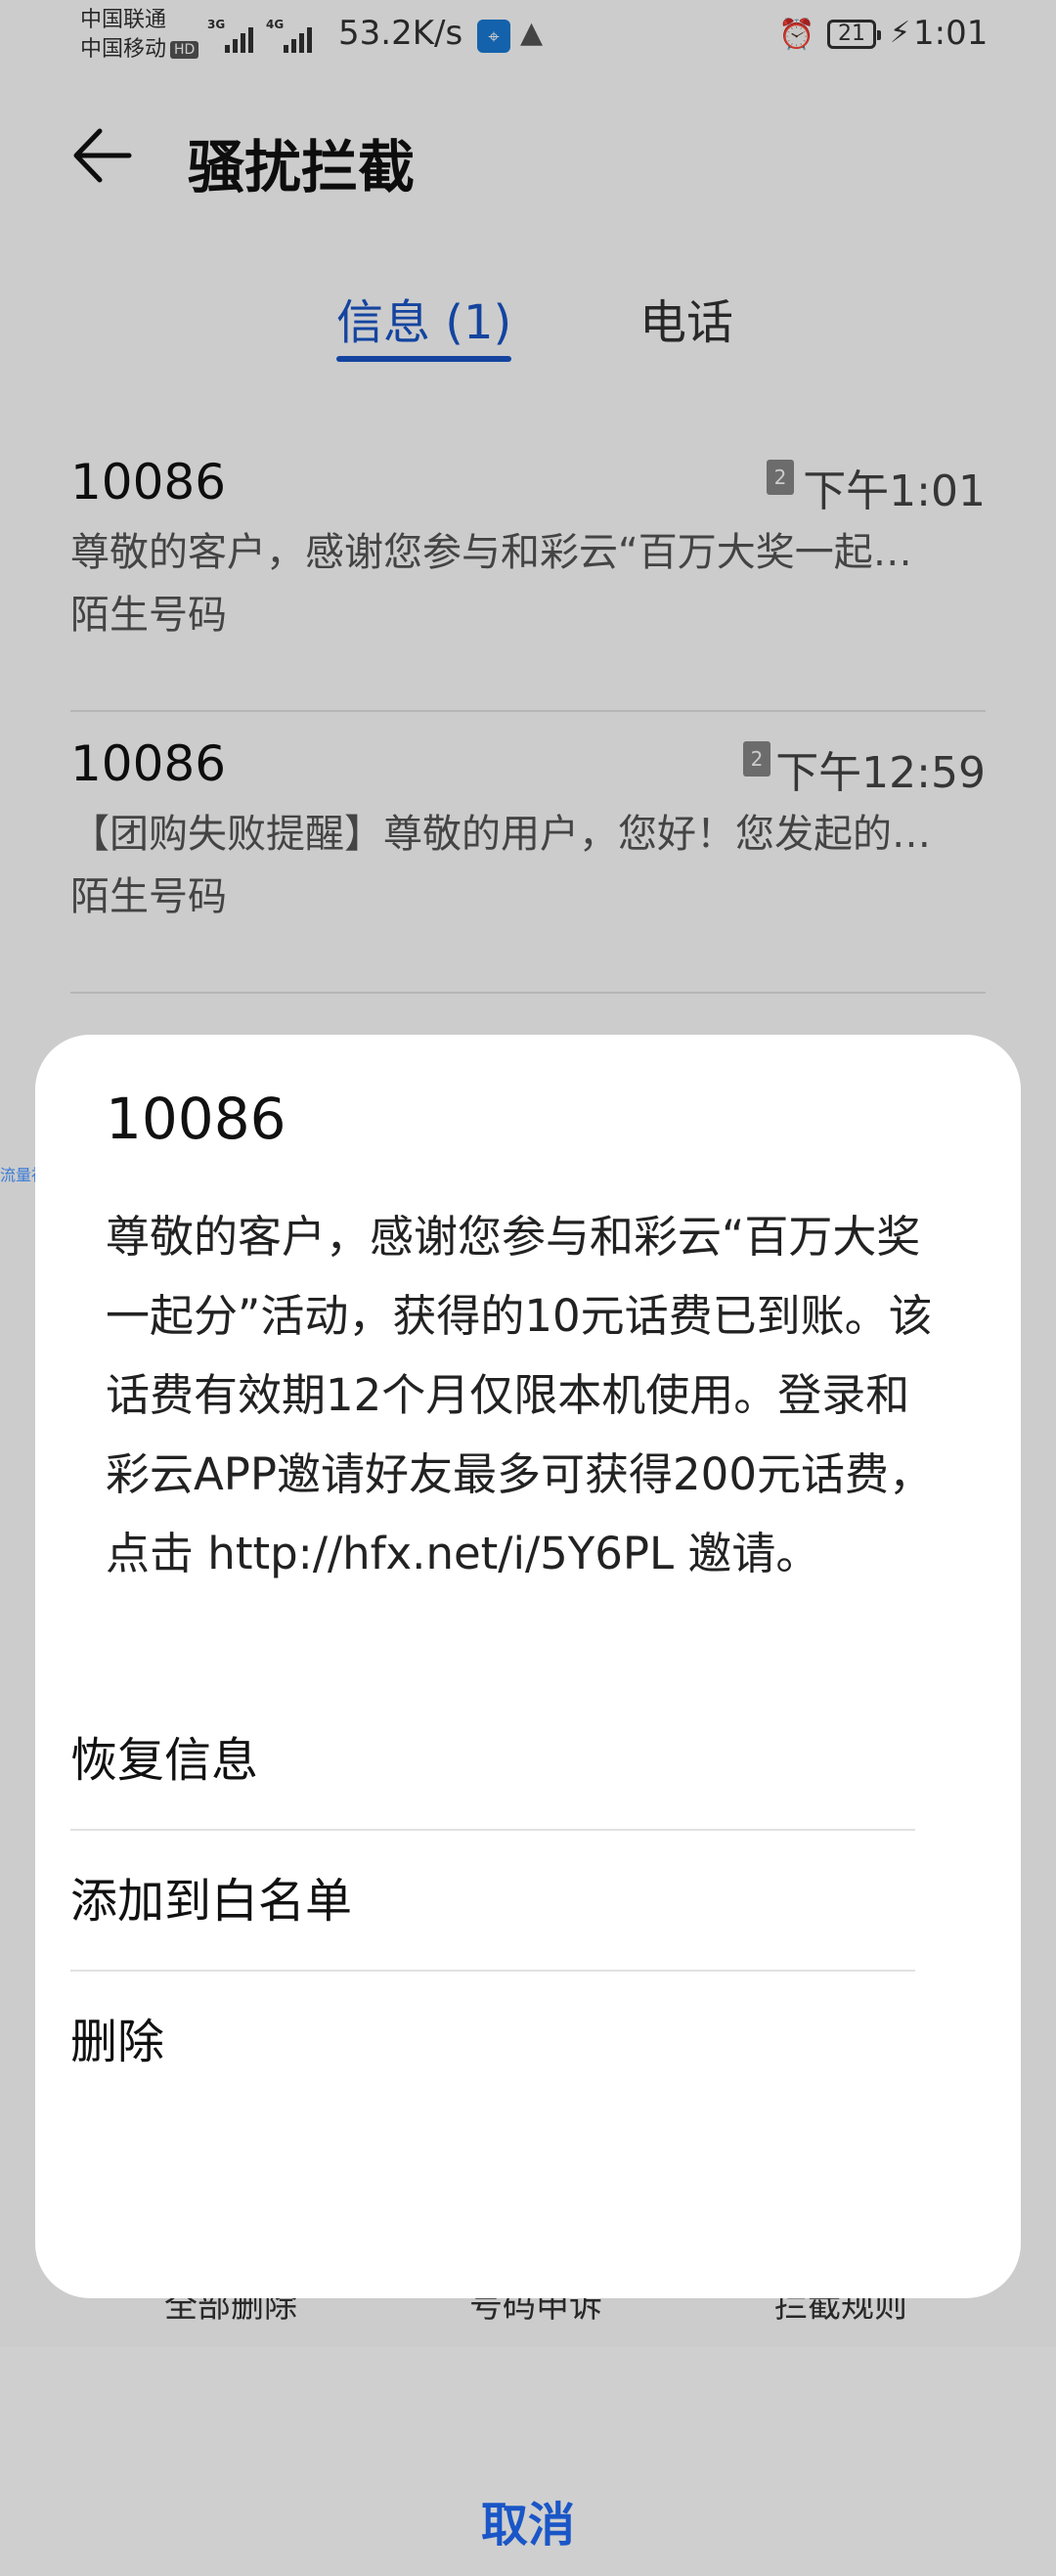  I want to click on sheet-title: 10086, so click(196, 1119).